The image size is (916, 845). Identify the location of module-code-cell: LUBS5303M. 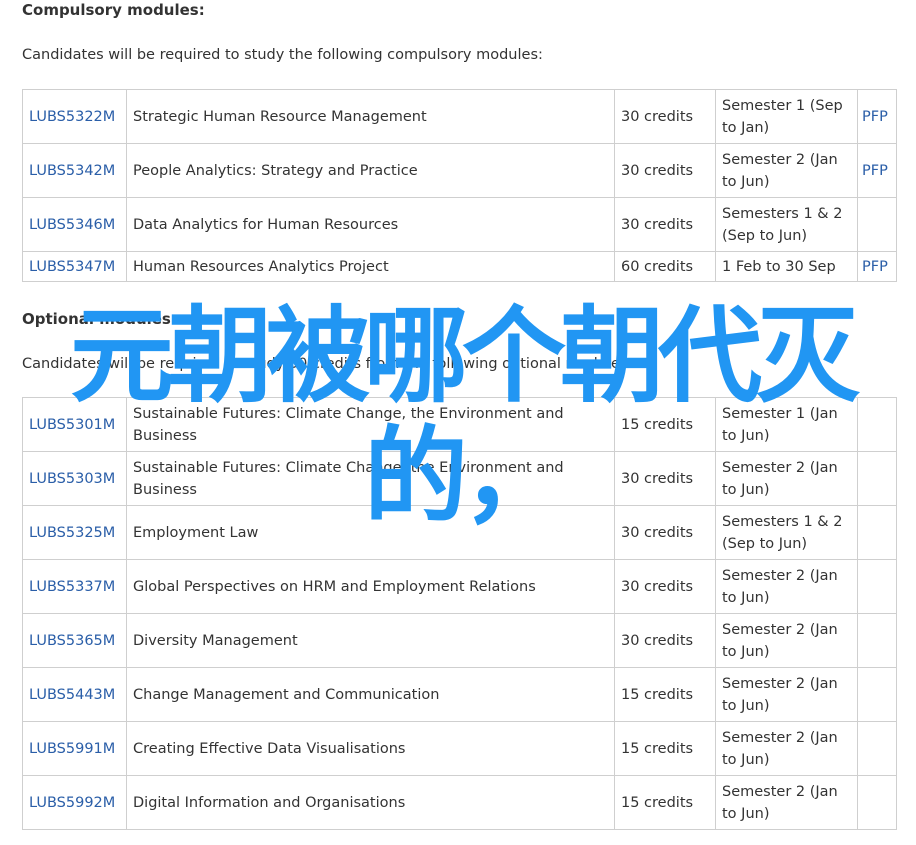
(74, 478).